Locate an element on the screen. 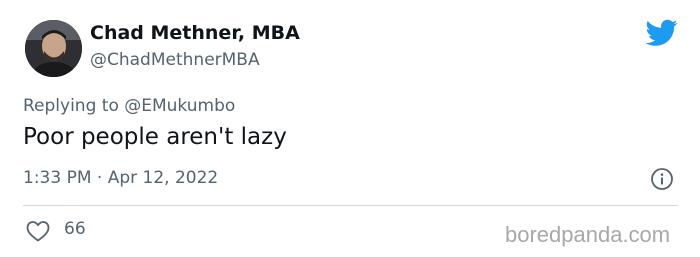  author-handle: @ChadMethnerMBA is located at coordinates (175, 60).